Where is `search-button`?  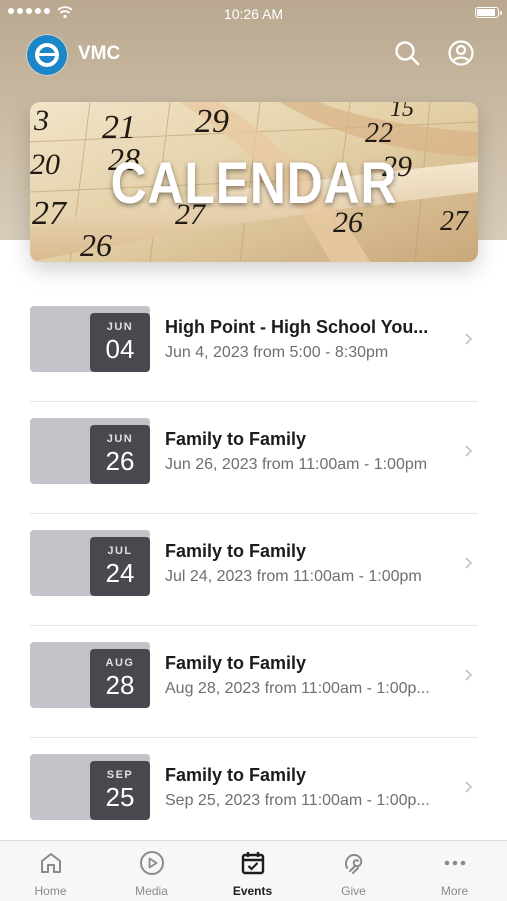
search-button is located at coordinates (407, 53).